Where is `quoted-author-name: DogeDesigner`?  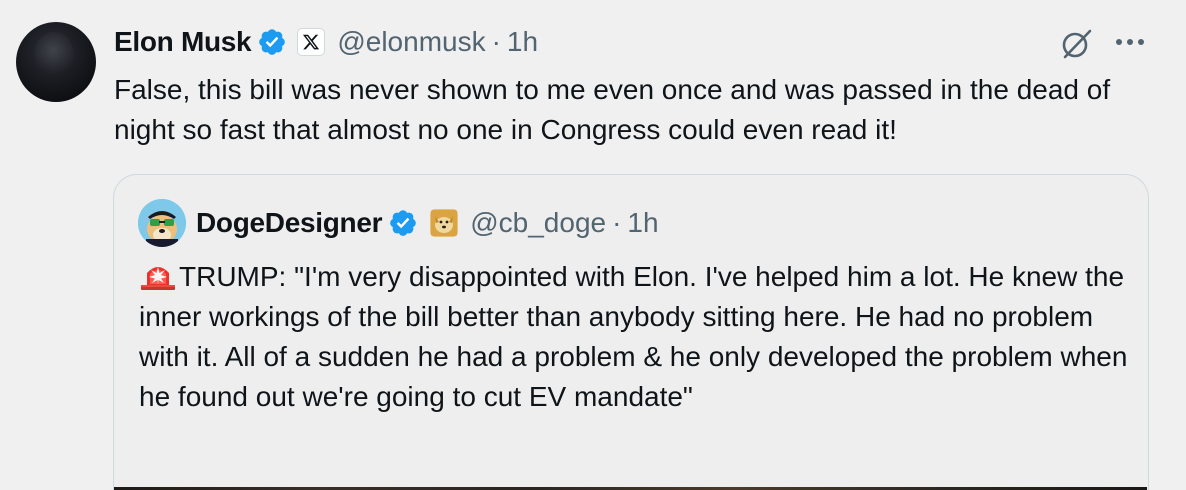
quoted-author-name: DogeDesigner is located at coordinates (289, 223).